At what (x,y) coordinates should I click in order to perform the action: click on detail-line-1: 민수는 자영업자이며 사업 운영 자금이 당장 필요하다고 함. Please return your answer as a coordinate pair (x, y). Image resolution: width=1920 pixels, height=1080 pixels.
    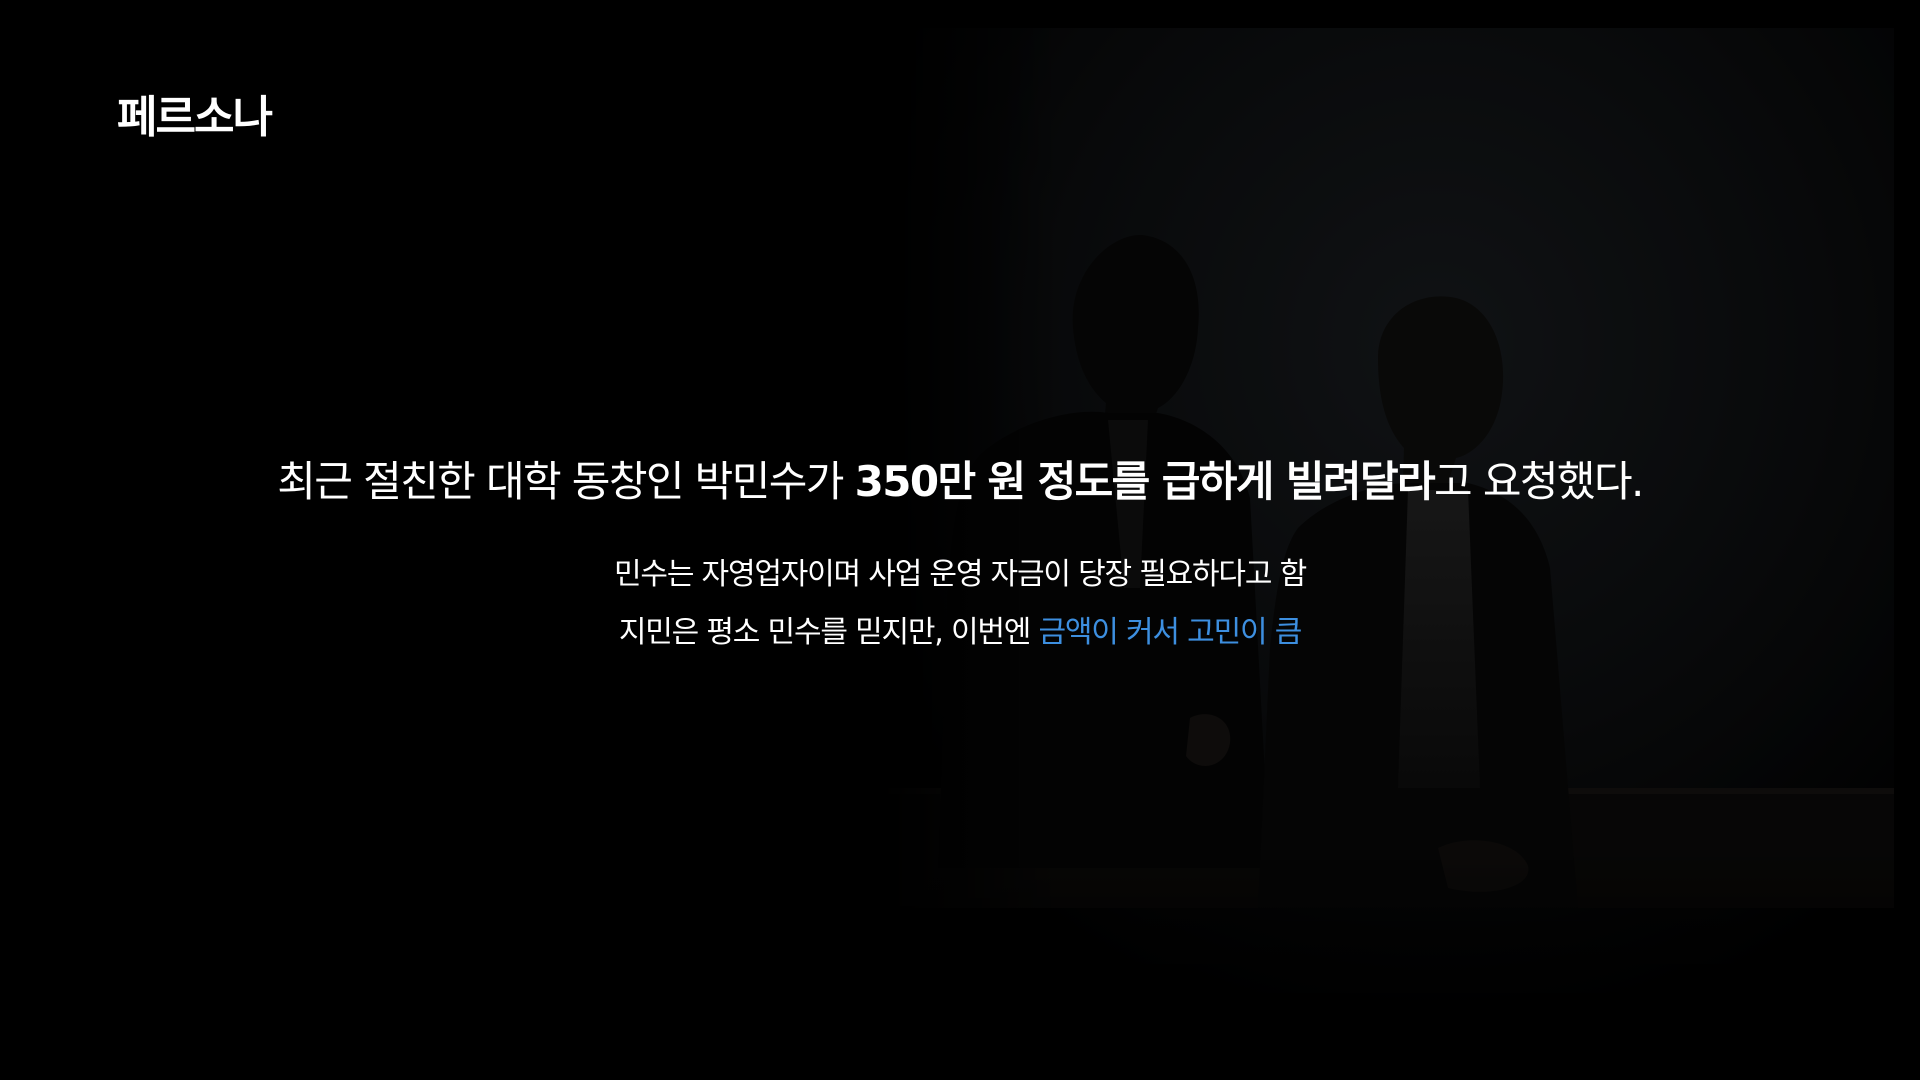
    Looking at the image, I should click on (960, 574).